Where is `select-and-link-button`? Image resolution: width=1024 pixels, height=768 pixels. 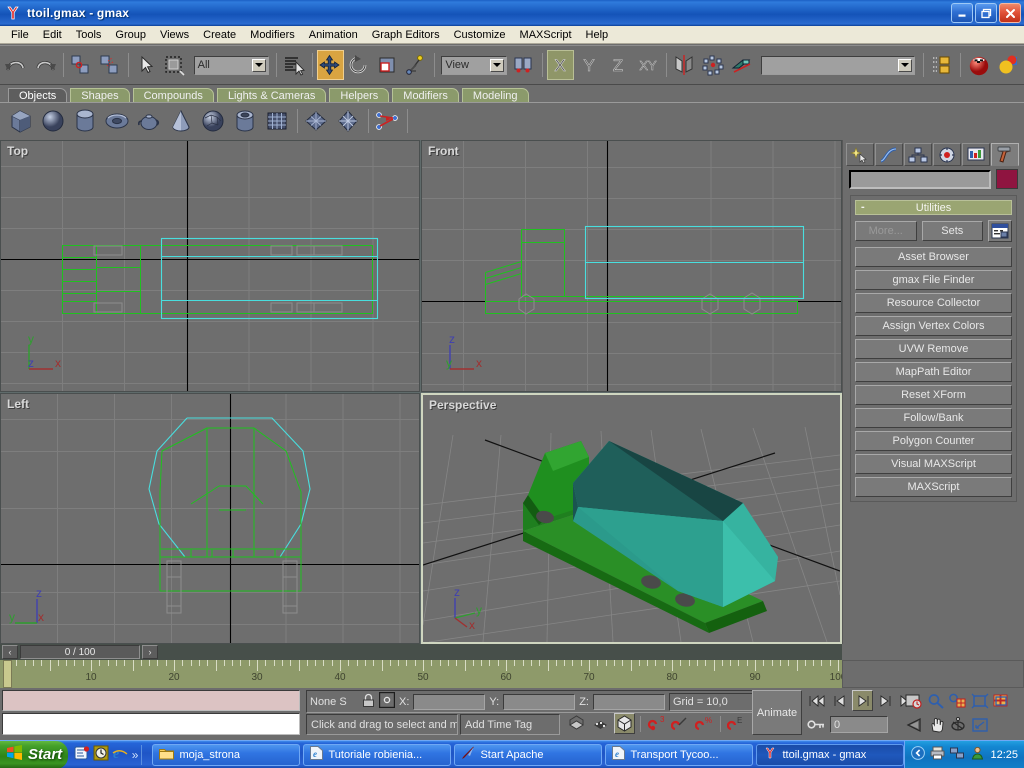
select-and-link-button is located at coordinates (81, 65).